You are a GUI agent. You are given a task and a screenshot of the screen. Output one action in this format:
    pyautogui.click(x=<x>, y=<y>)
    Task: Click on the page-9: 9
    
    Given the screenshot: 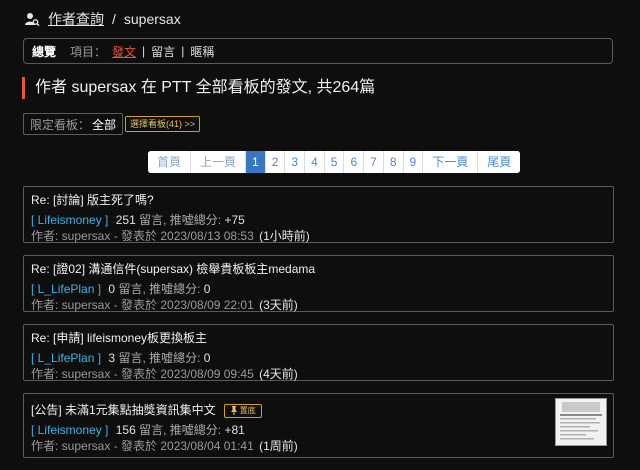 What is the action you would take?
    pyautogui.click(x=413, y=162)
    